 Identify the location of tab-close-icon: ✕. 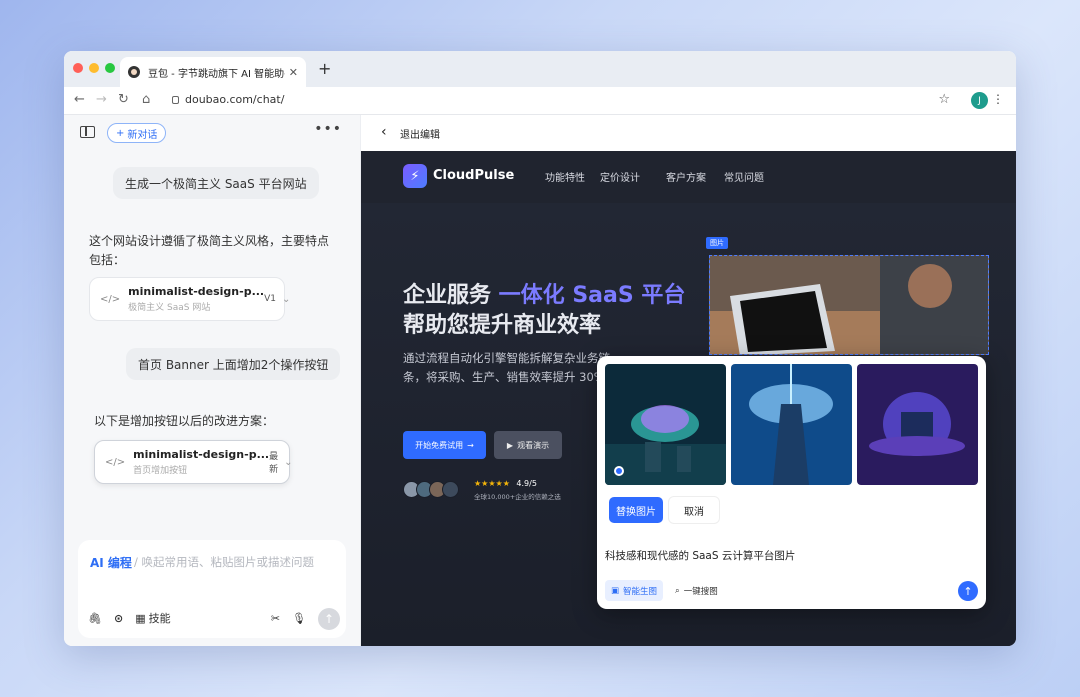
(293, 72).